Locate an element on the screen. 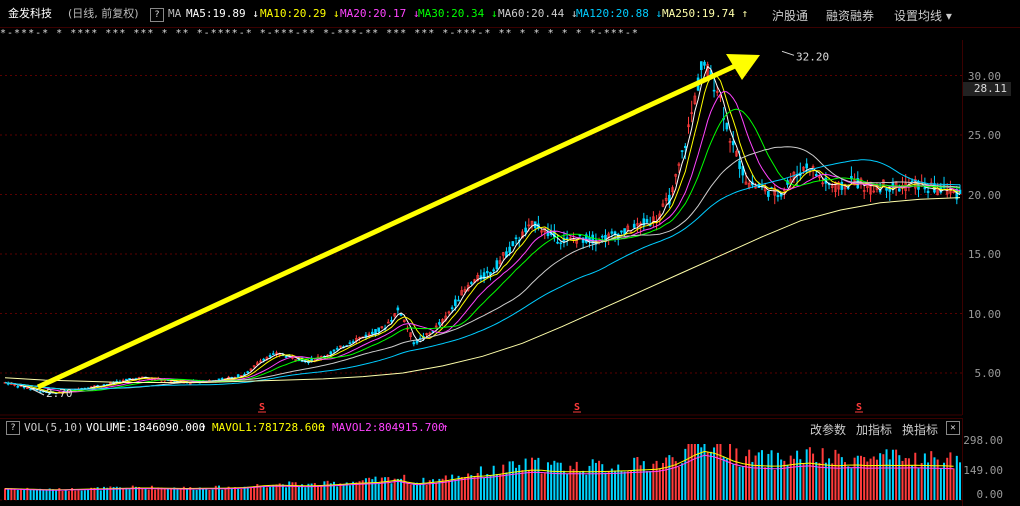  price-tick-label: 20.00 is located at coordinates (984, 195).